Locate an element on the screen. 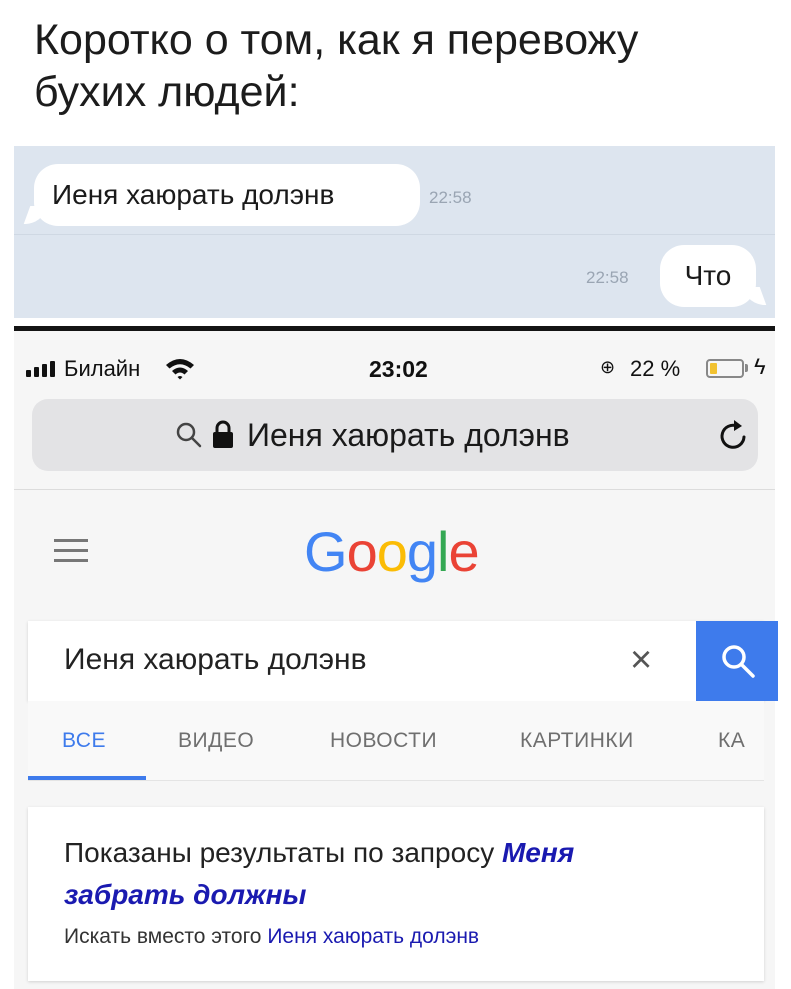 This screenshot has height=989, width=791. active-tab-underline is located at coordinates (87, 778).